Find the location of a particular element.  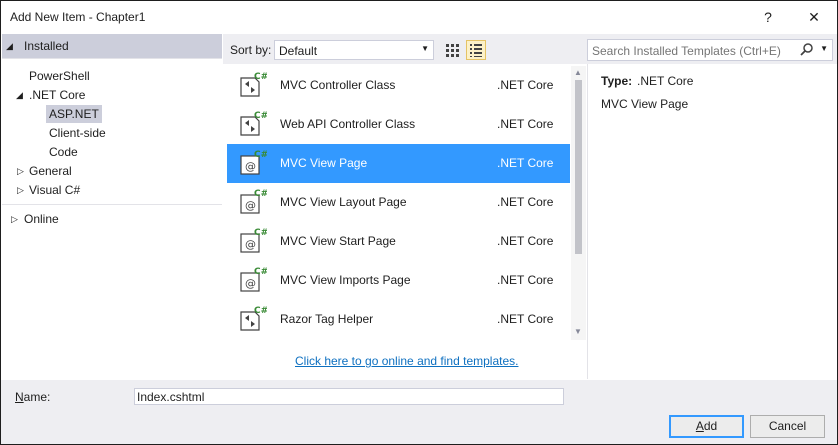

sort-by-dropdown: Default ▼ is located at coordinates (354, 50).